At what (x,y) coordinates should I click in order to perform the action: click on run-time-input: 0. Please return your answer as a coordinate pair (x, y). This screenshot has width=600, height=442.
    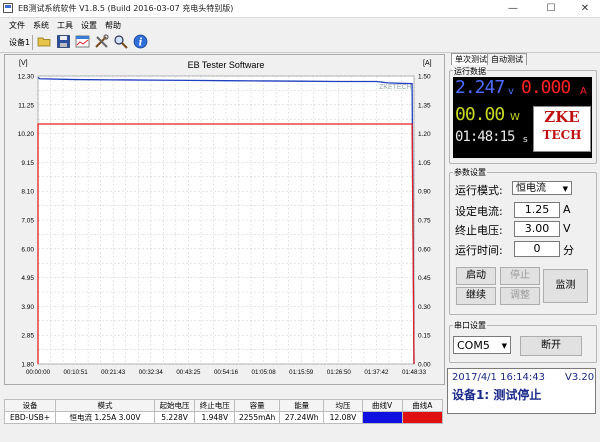
    Looking at the image, I should click on (537, 249).